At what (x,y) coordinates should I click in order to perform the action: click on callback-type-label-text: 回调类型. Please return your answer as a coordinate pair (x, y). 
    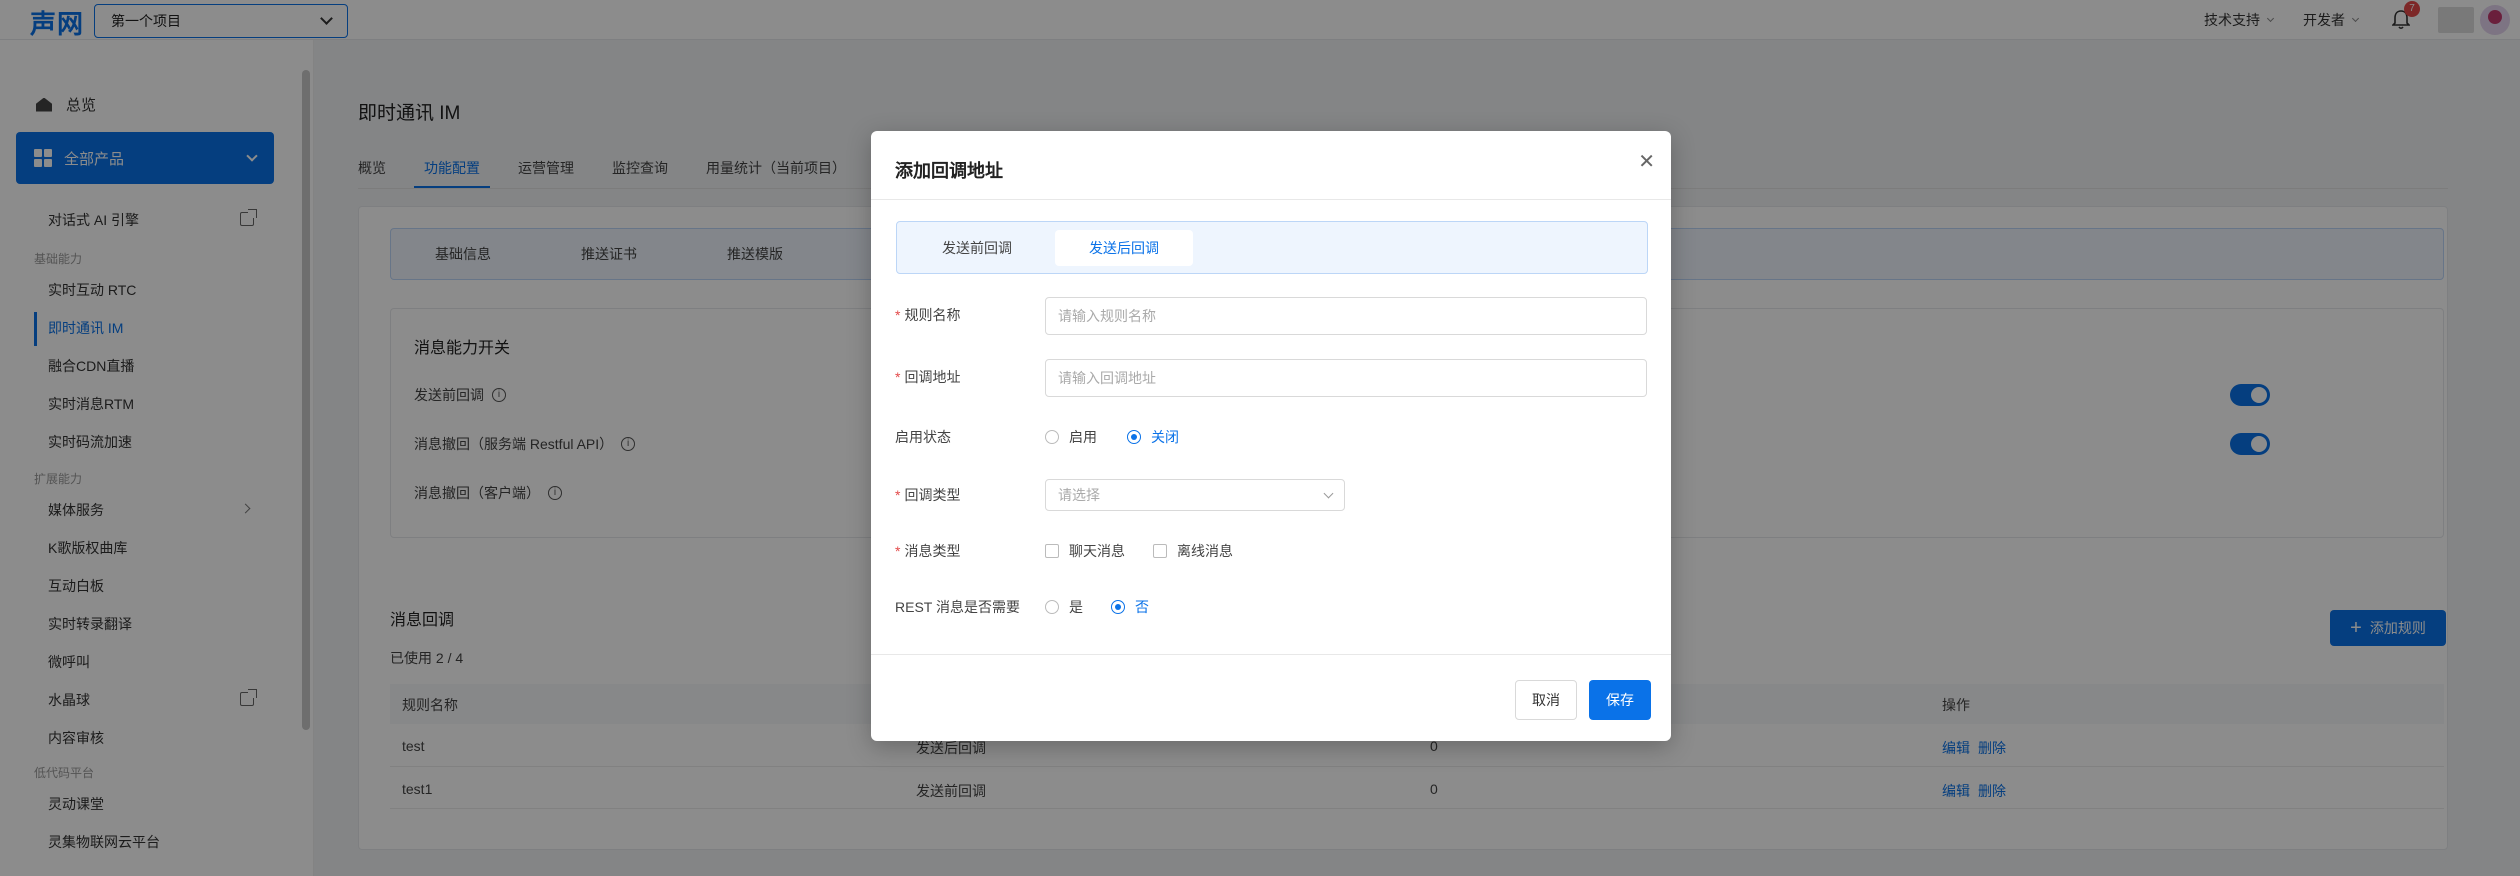
    Looking at the image, I should click on (932, 495).